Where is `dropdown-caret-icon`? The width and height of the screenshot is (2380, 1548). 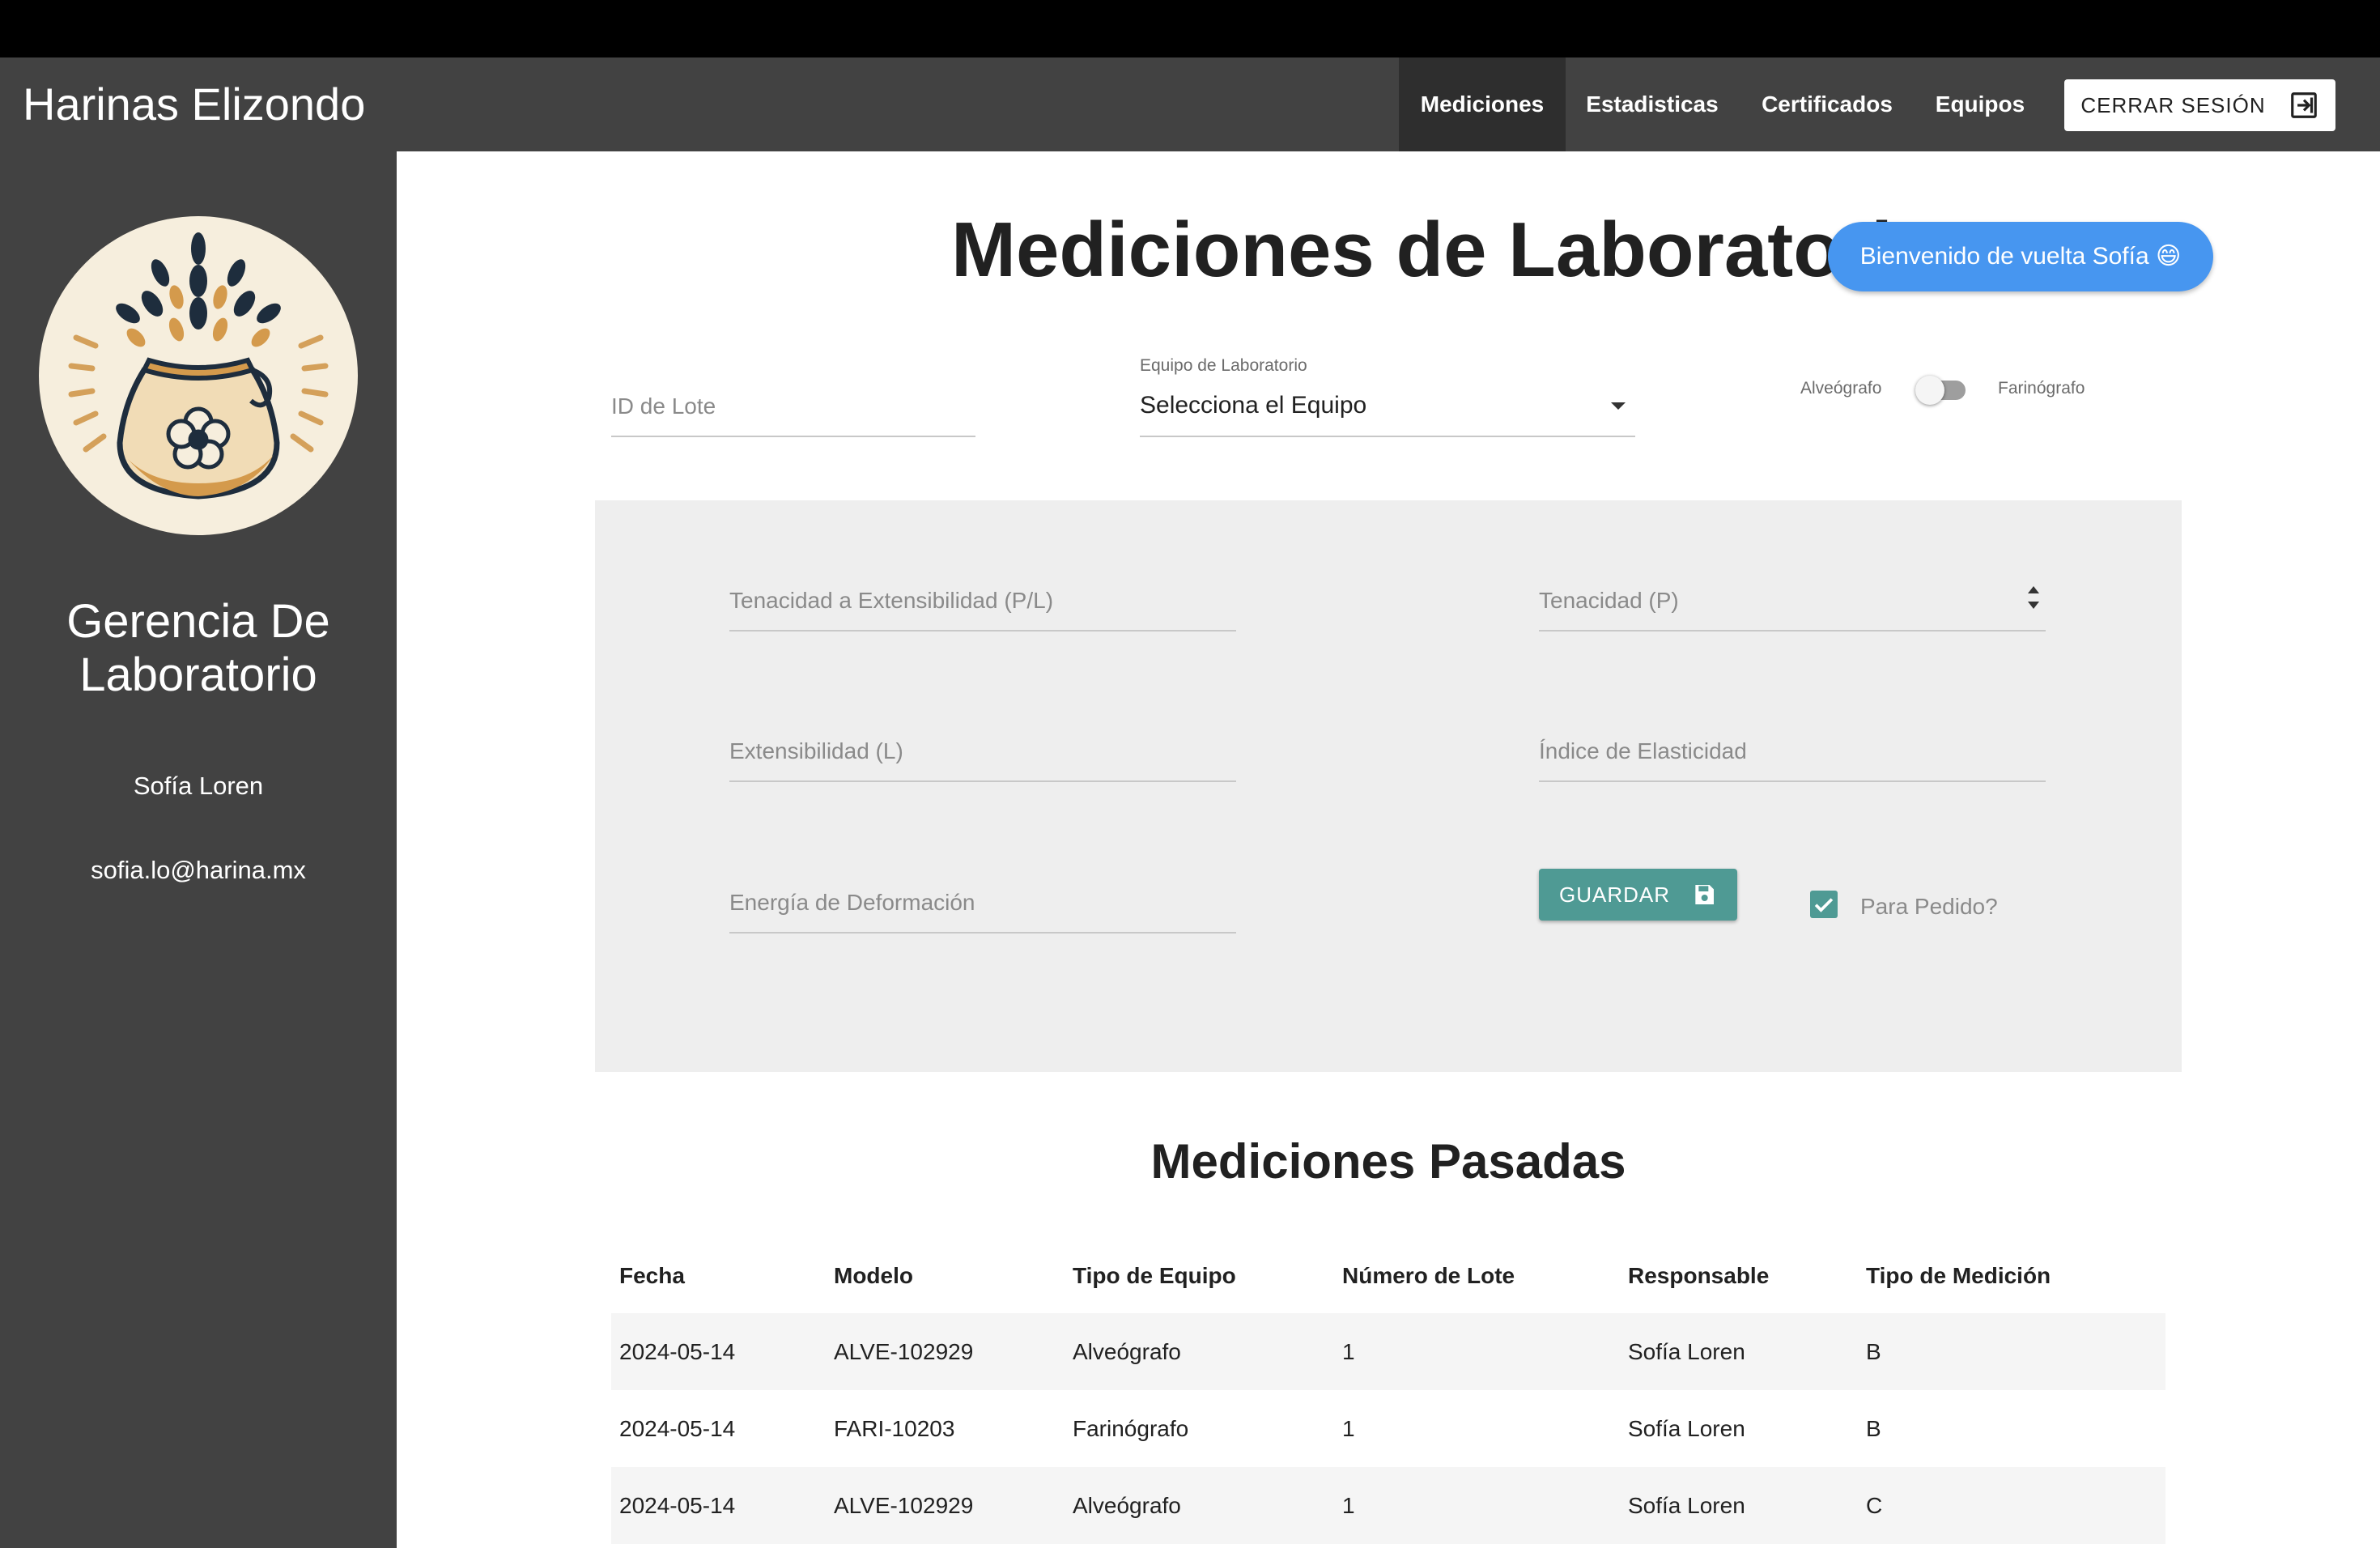
dropdown-caret-icon is located at coordinates (1619, 406).